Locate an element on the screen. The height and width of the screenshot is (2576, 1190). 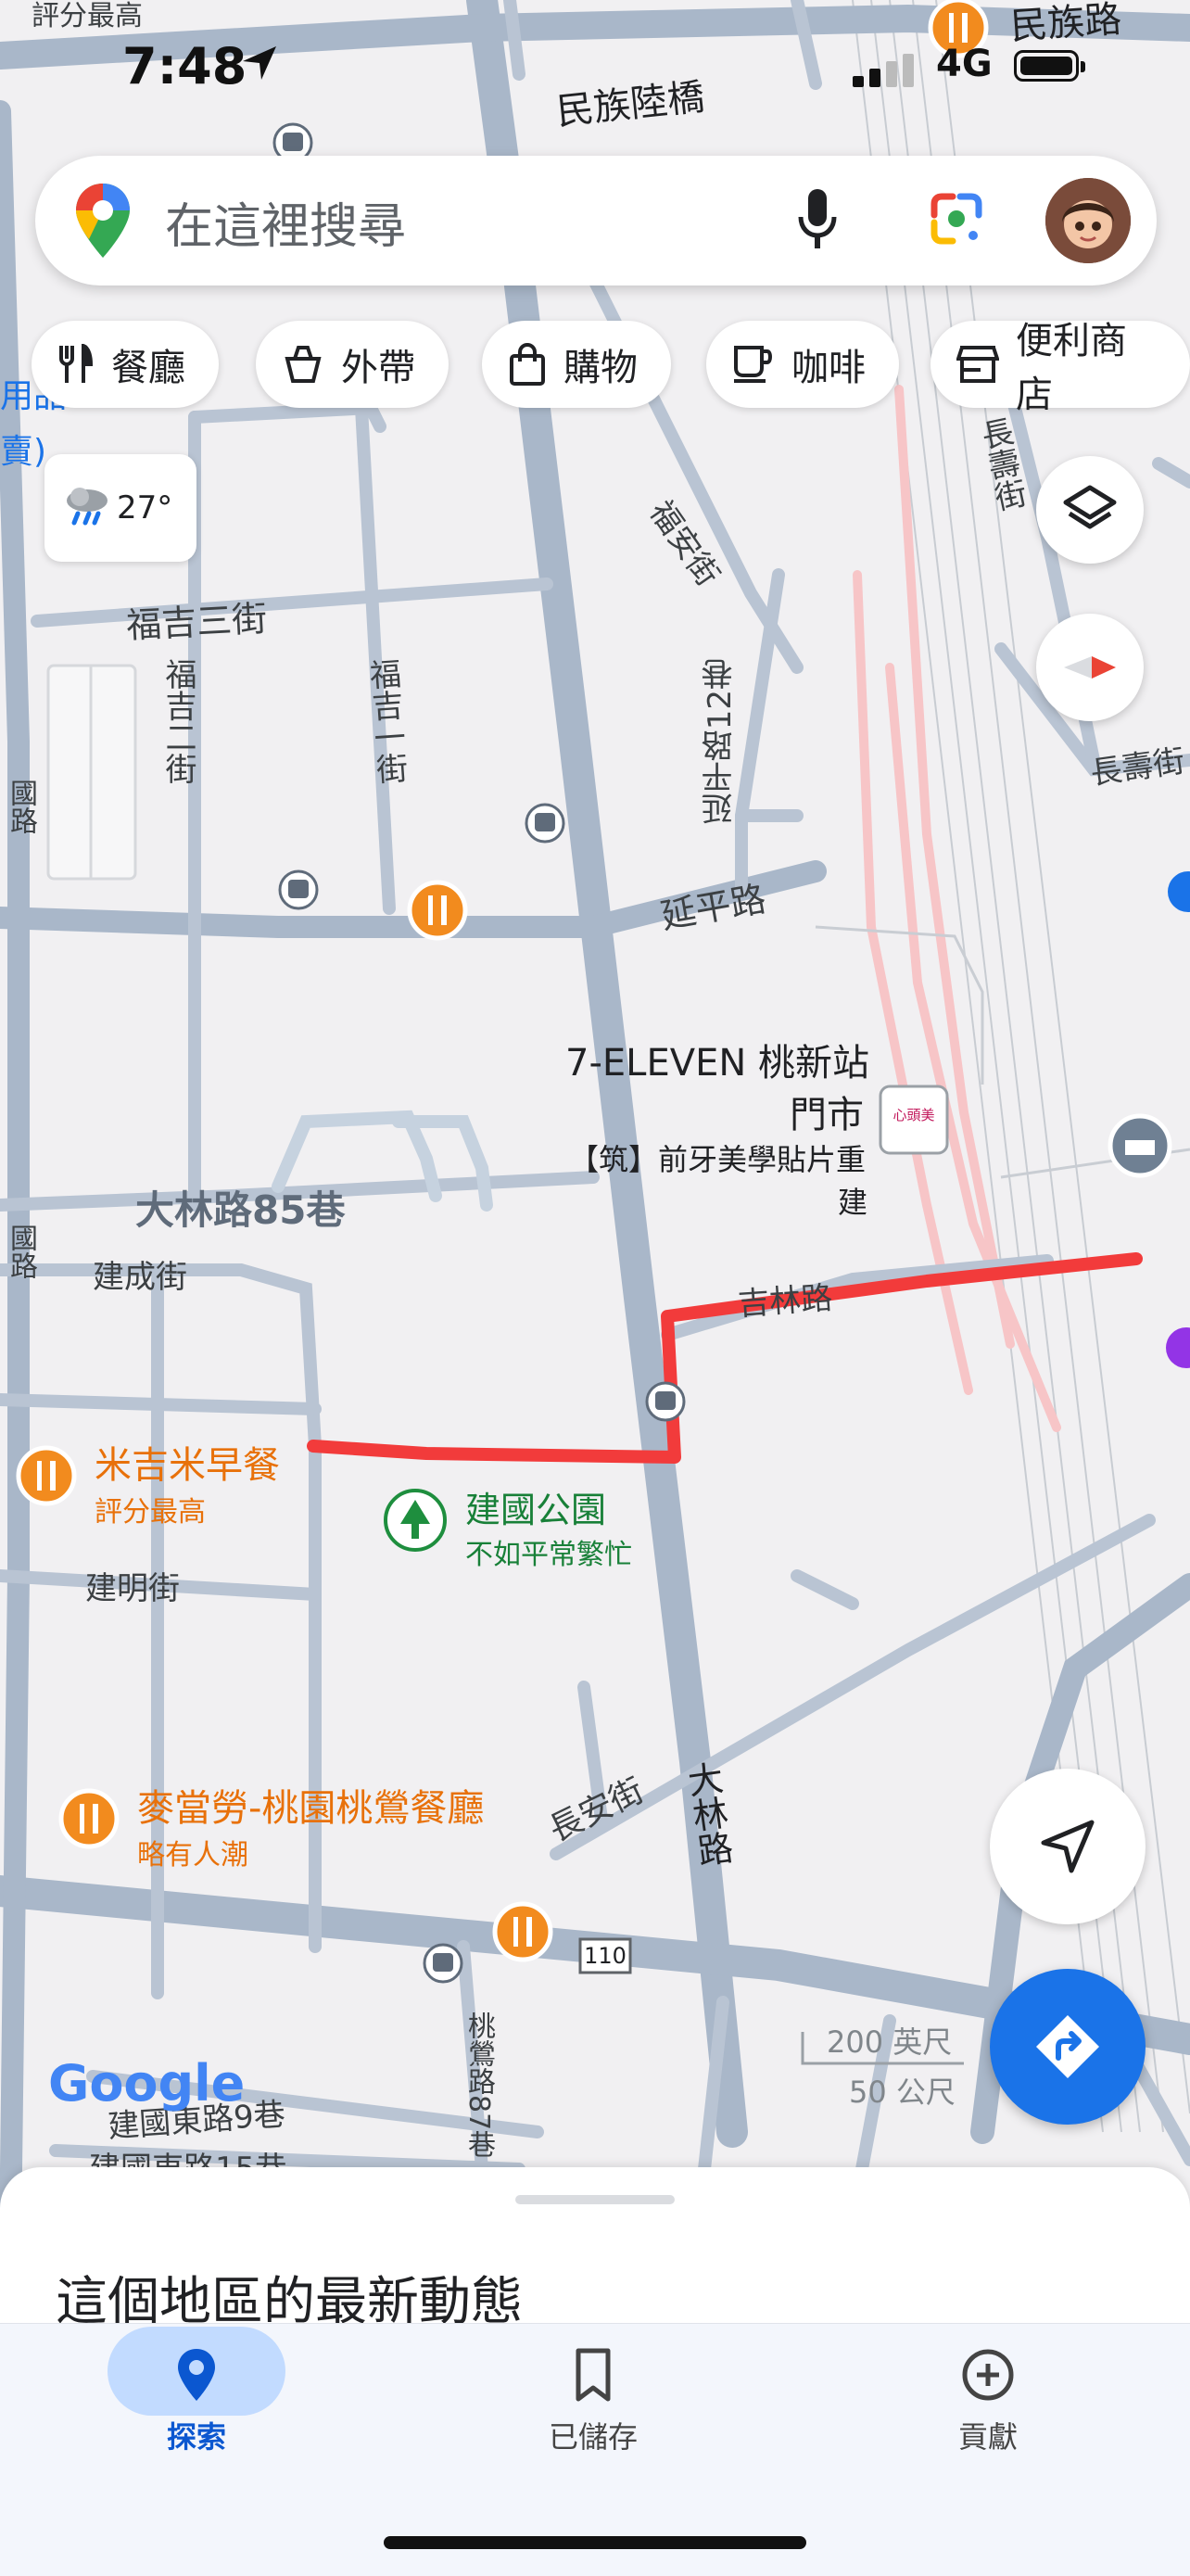
navigation-arrow-icon is located at coordinates (1068, 1846).